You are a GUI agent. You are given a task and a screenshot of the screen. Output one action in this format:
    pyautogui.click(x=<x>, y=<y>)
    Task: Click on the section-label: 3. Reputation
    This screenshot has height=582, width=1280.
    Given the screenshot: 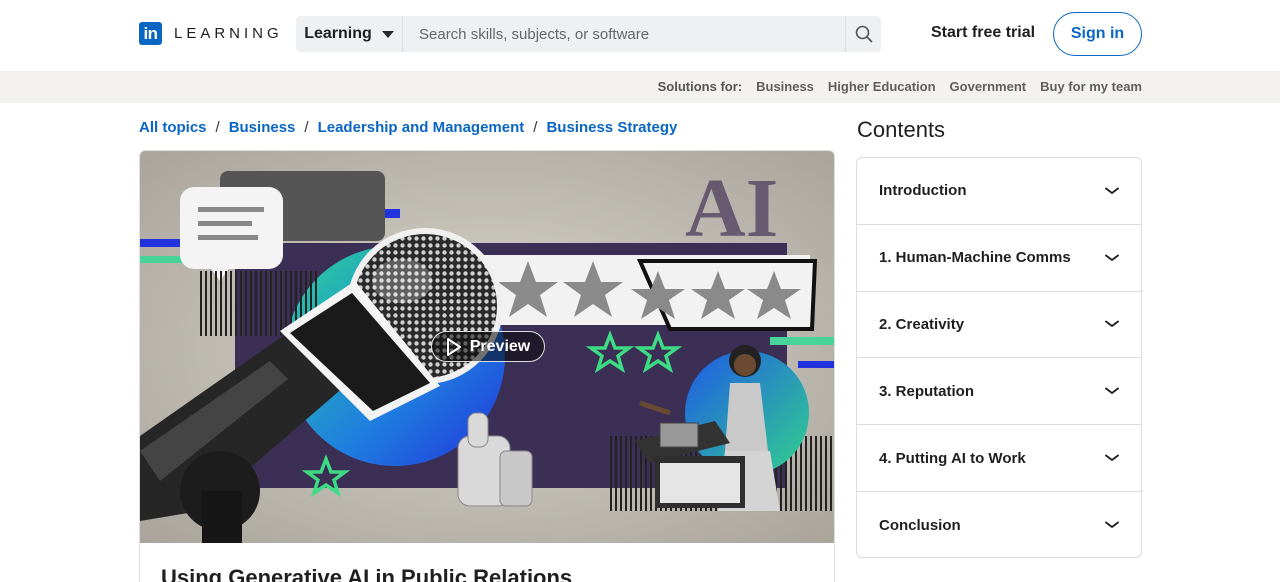 What is the action you would take?
    pyautogui.click(x=927, y=391)
    